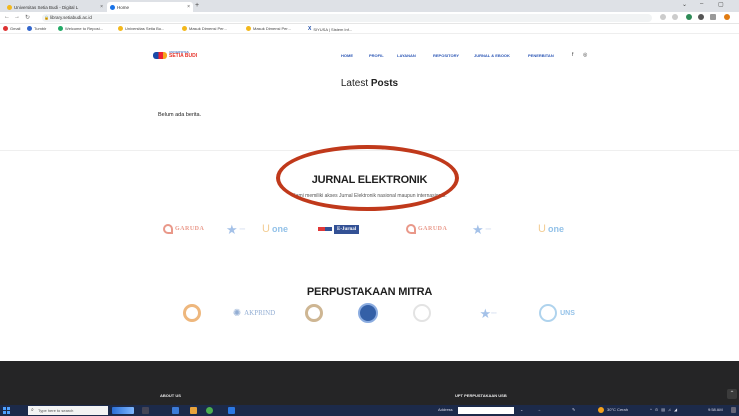 This screenshot has width=739, height=416. I want to click on minimize-icon: ⌄, so click(684, 4).